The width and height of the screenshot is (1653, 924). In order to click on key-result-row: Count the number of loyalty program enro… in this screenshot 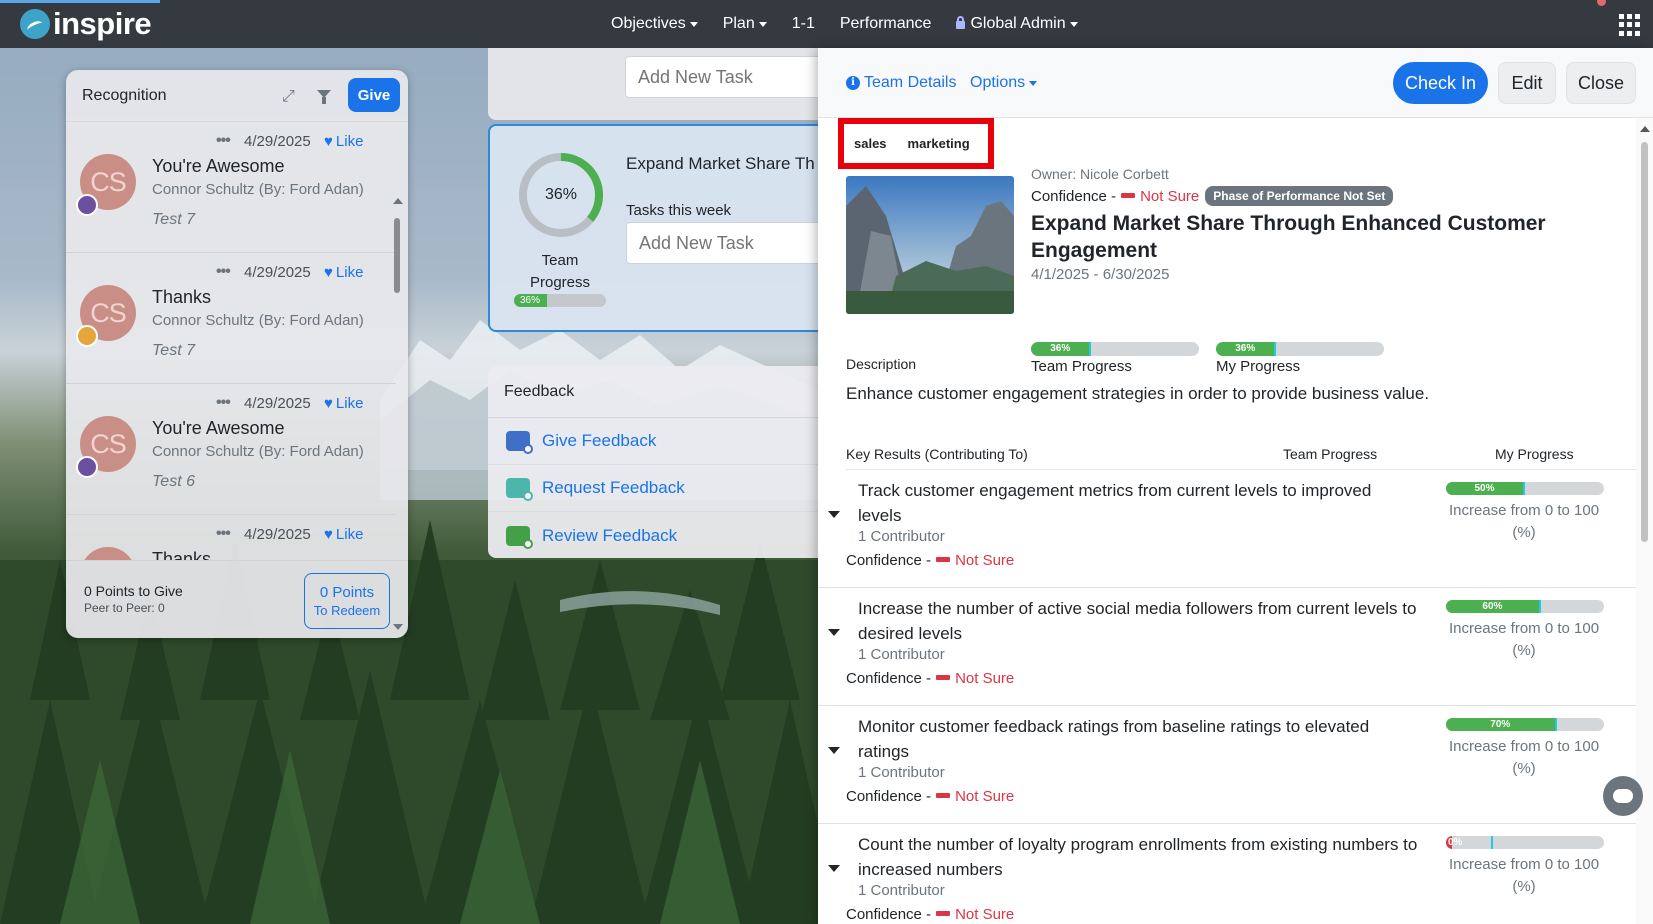, I will do `click(1227, 874)`.